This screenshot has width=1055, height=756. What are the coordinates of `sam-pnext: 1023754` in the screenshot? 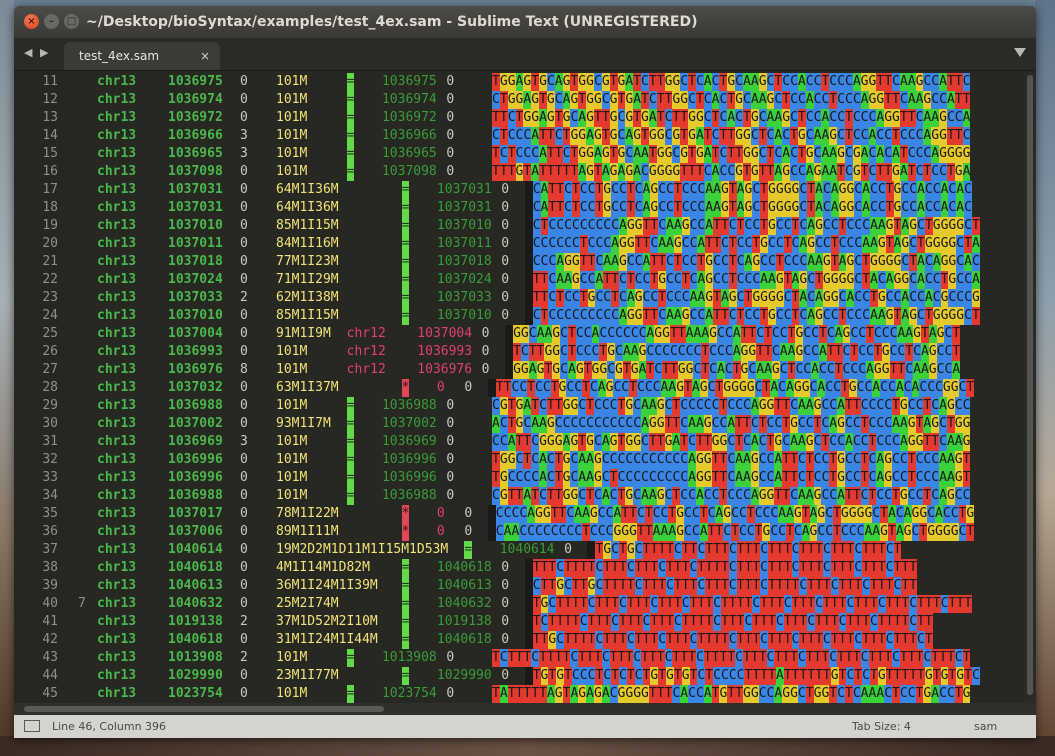 It's located at (409, 693).